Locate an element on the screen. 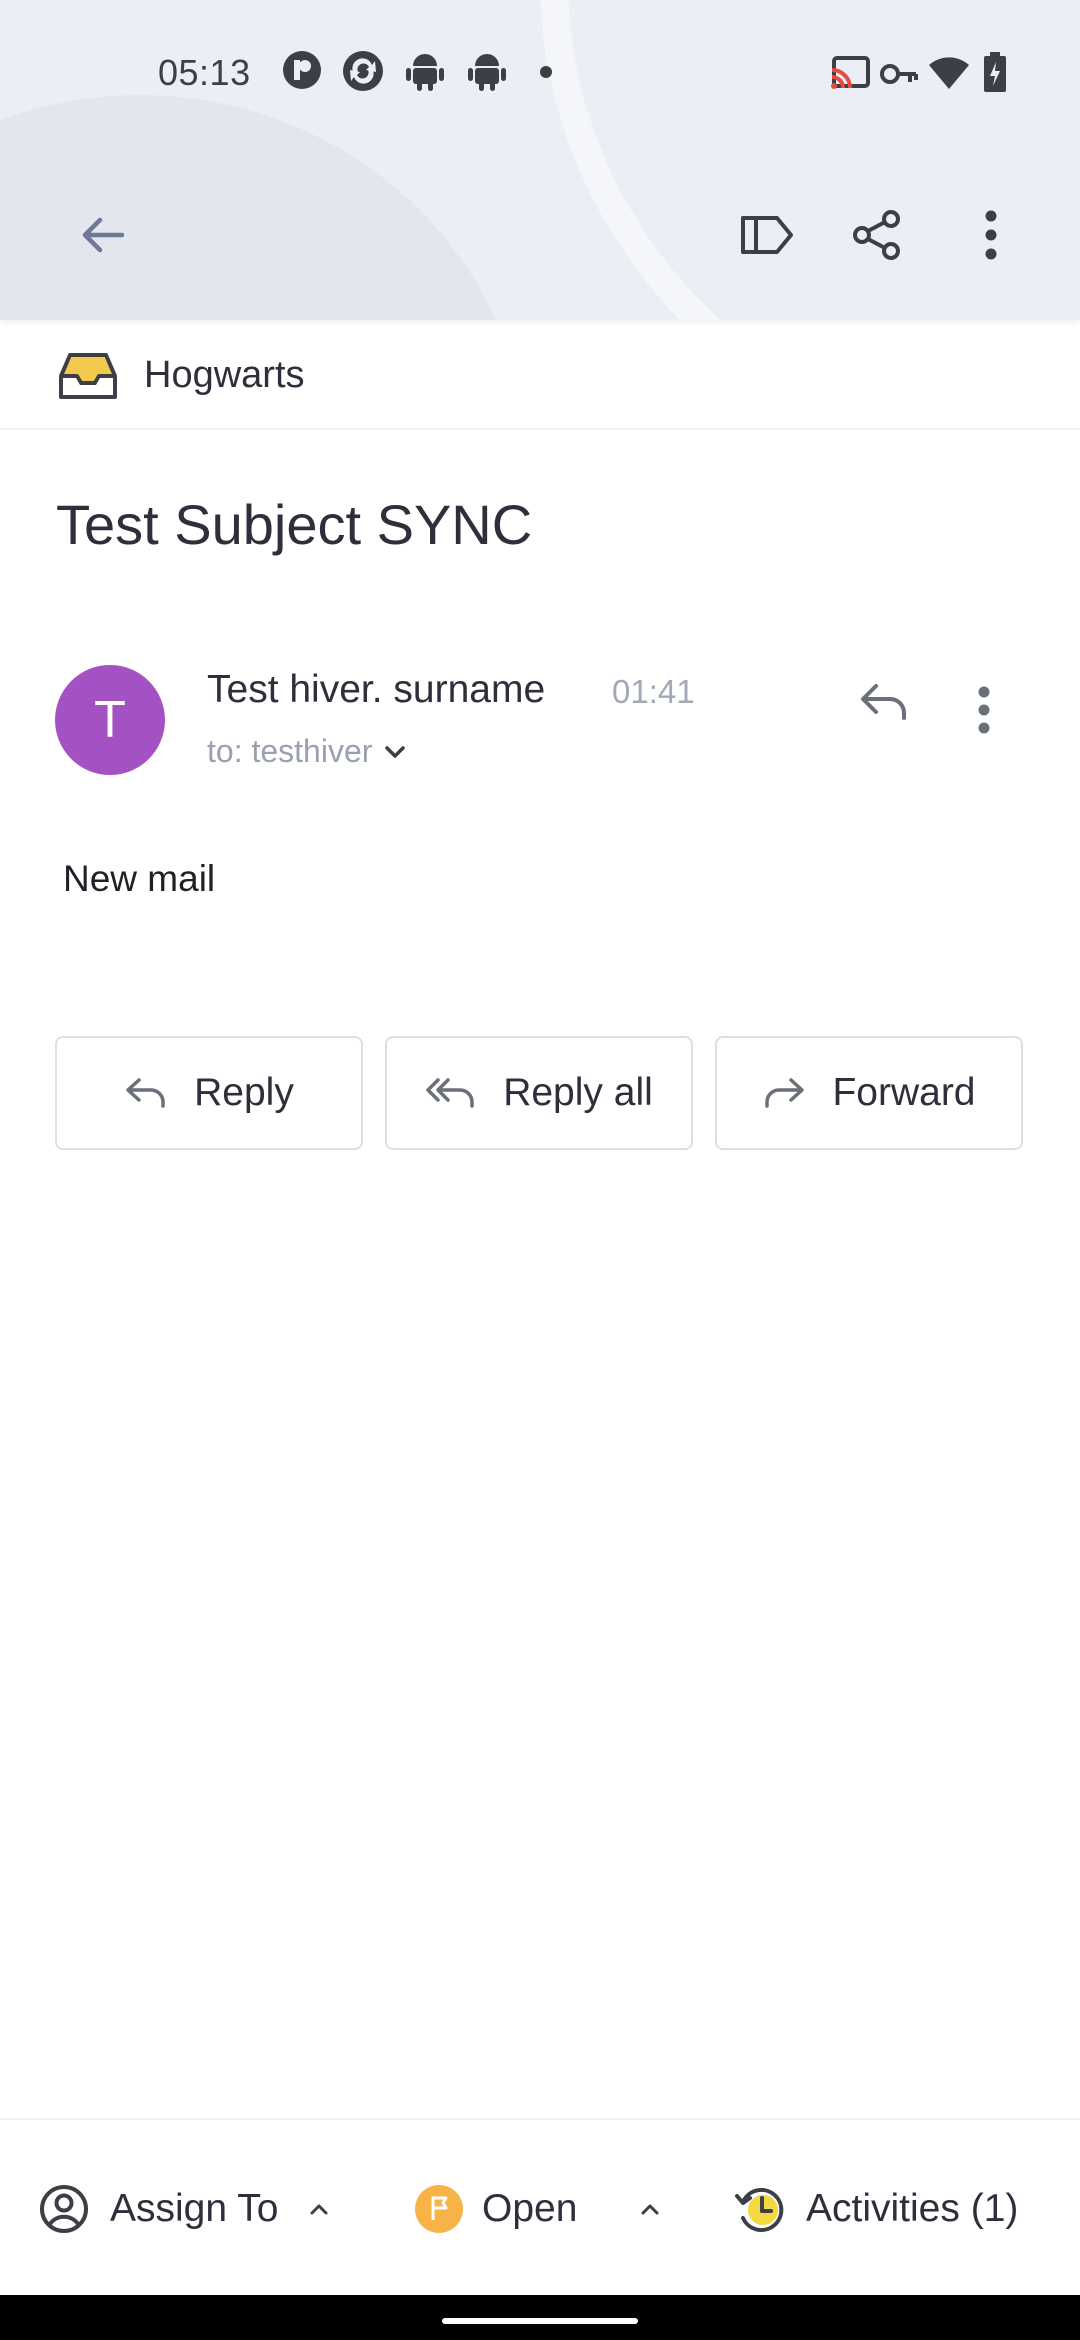  assign-to-label: Assign To is located at coordinates (194, 2208).